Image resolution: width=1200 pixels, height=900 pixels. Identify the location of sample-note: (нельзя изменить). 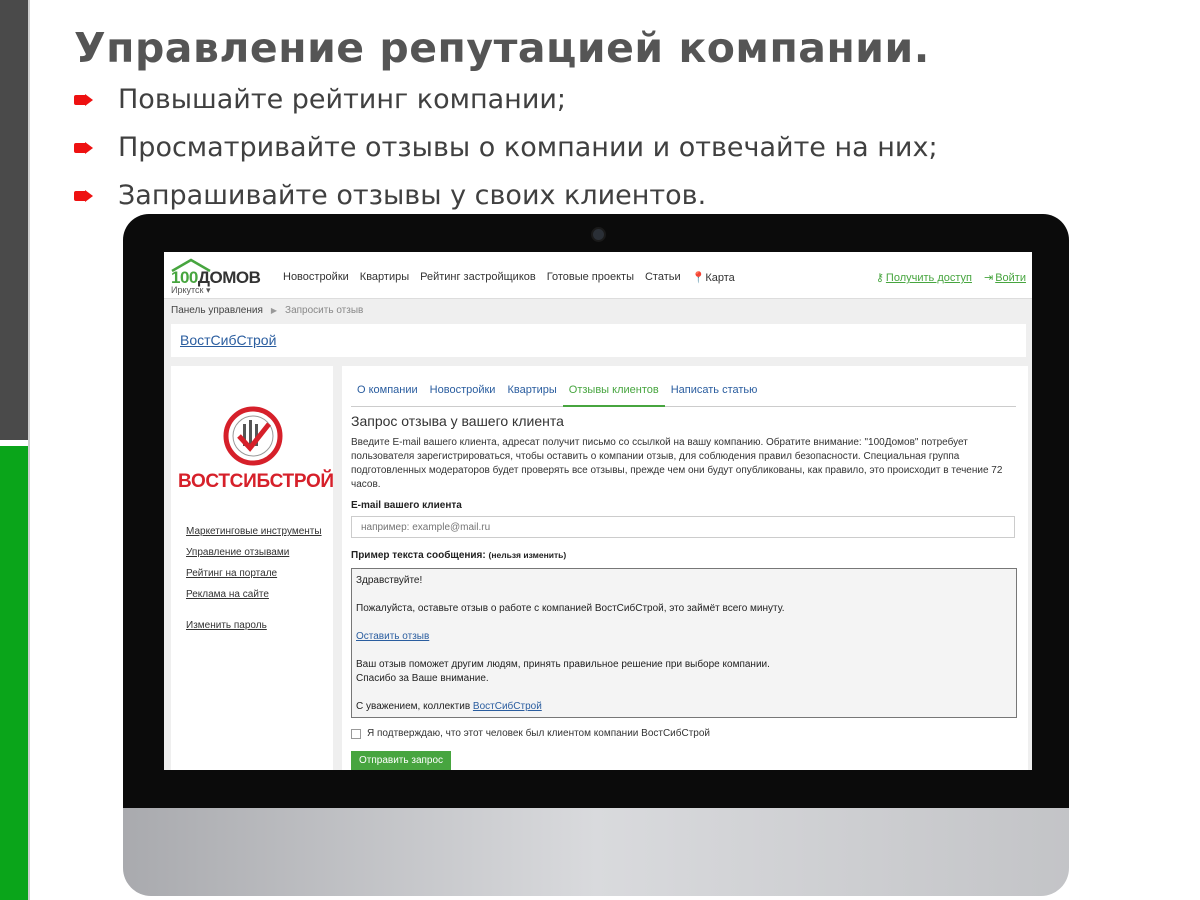
(527, 555).